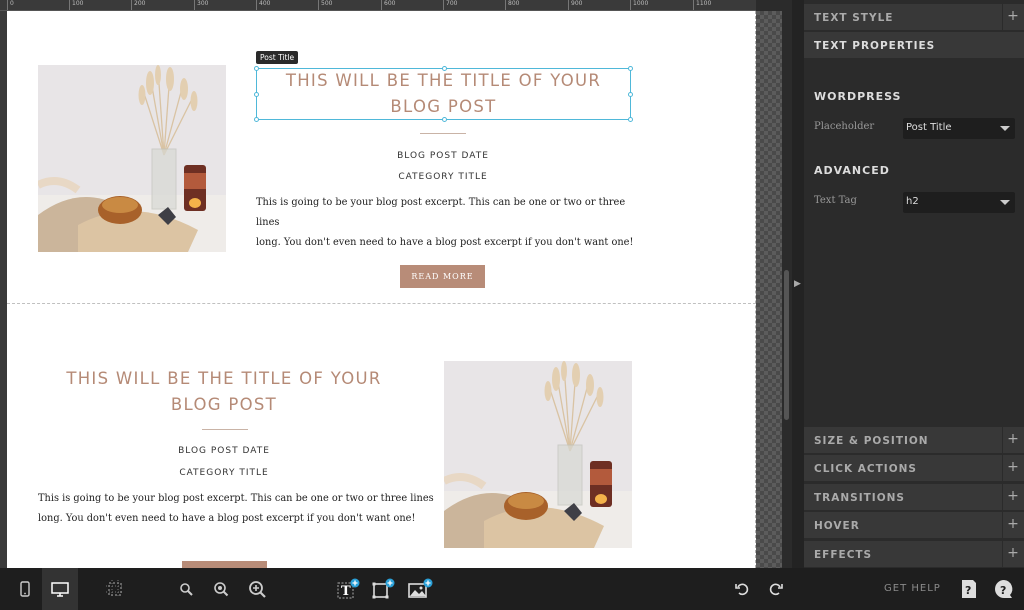 This screenshot has width=1024, height=610. Describe the element at coordinates (25, 589) in the screenshot. I see `mobile-view-icon` at that location.